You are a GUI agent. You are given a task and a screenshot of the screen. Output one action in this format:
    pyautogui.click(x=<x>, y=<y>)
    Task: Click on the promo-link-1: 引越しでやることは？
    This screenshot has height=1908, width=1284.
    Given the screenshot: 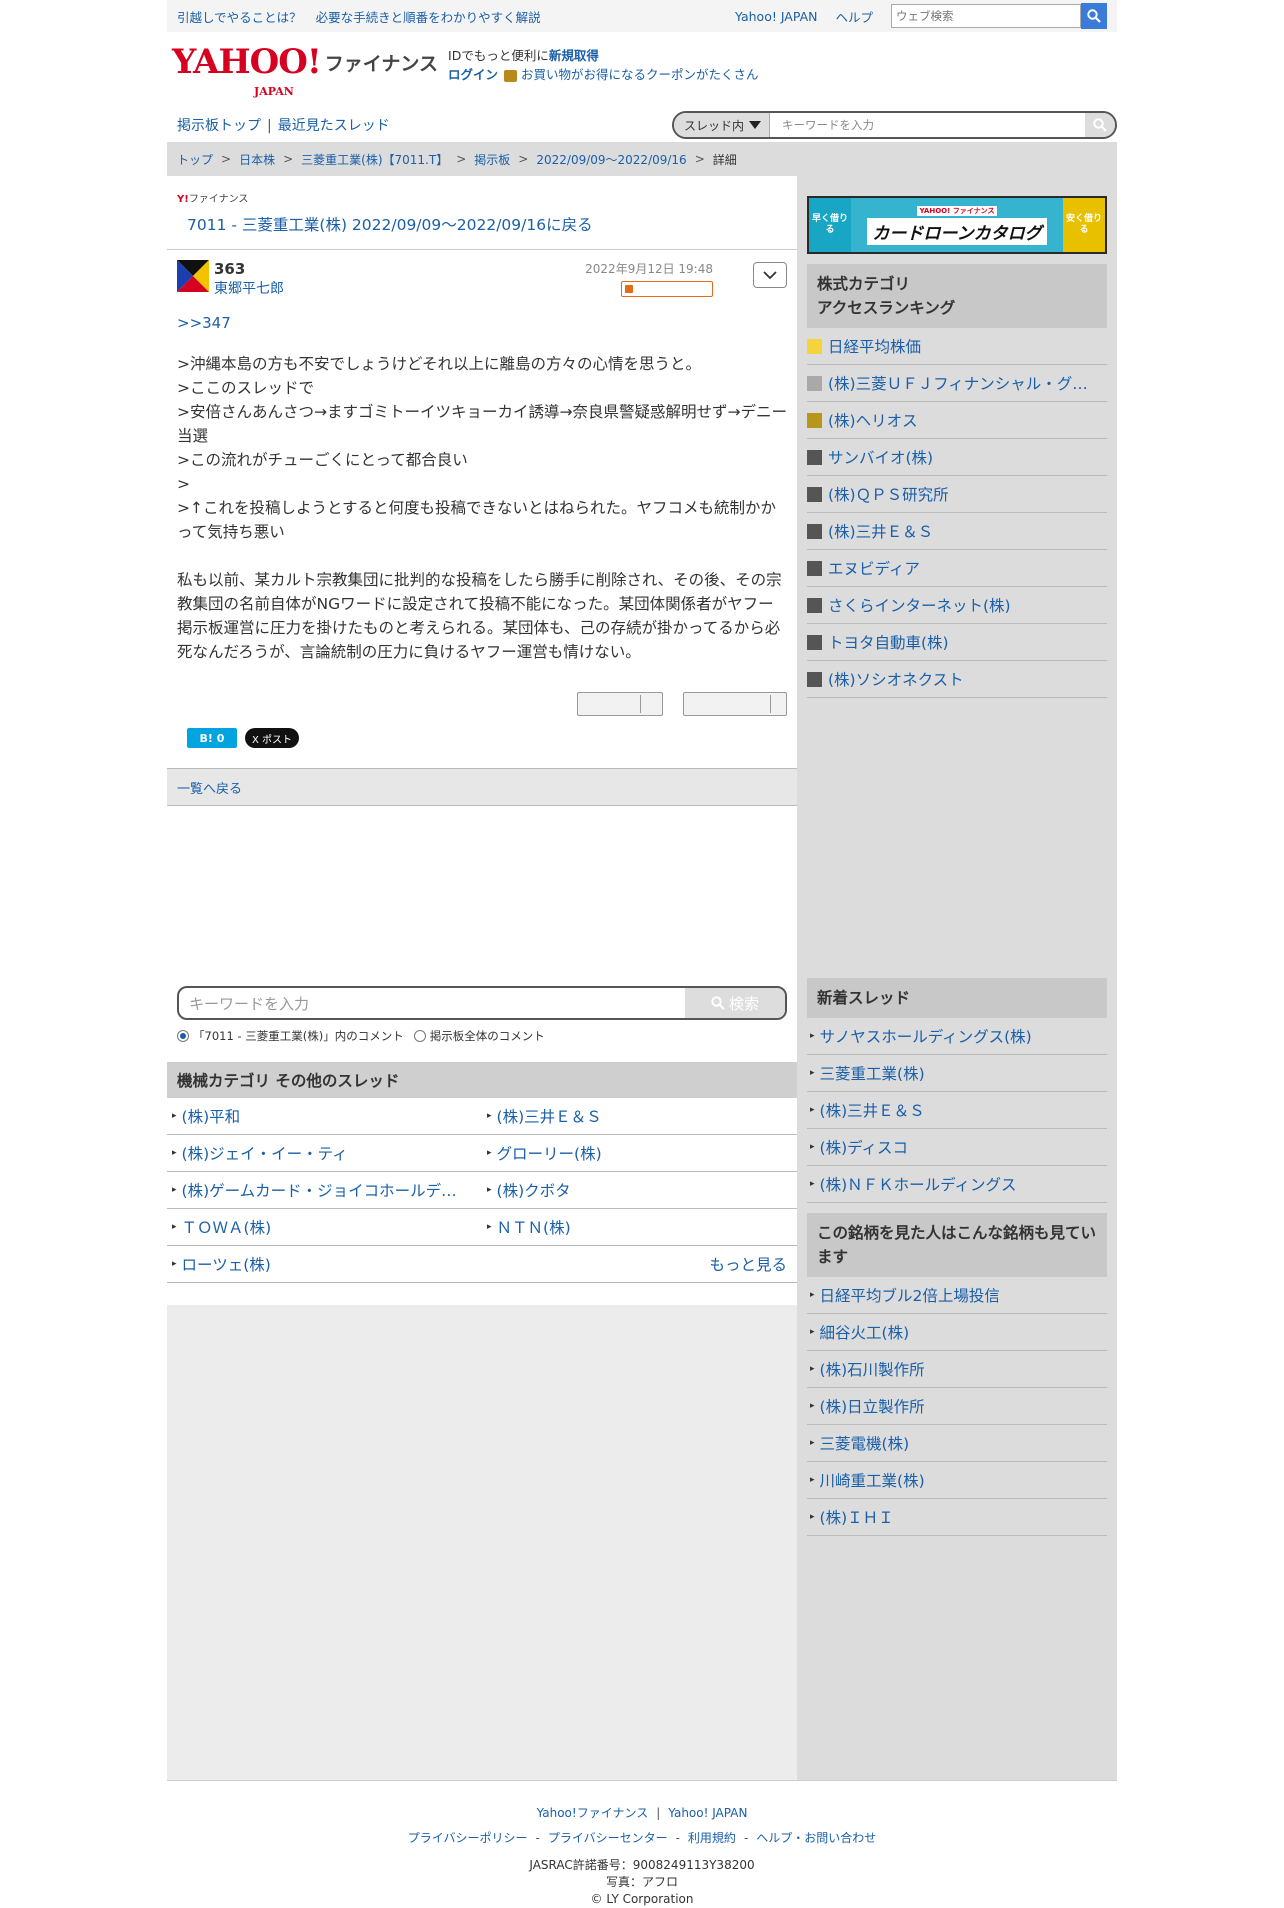 What is the action you would take?
    pyautogui.click(x=239, y=17)
    